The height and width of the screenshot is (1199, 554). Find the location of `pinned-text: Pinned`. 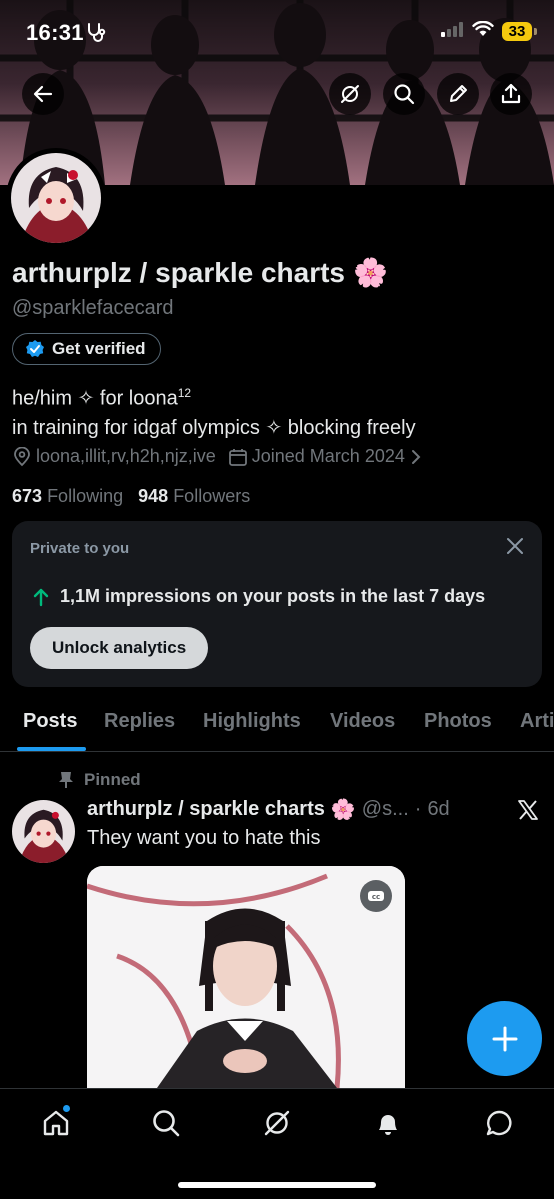

pinned-text: Pinned is located at coordinates (112, 779).